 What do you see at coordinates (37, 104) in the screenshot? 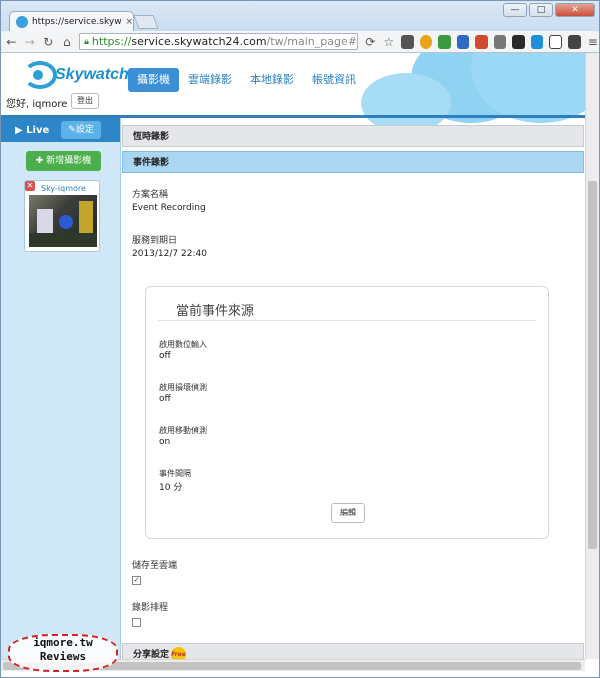
I see `user-greeting: 您好, iqmore` at bounding box center [37, 104].